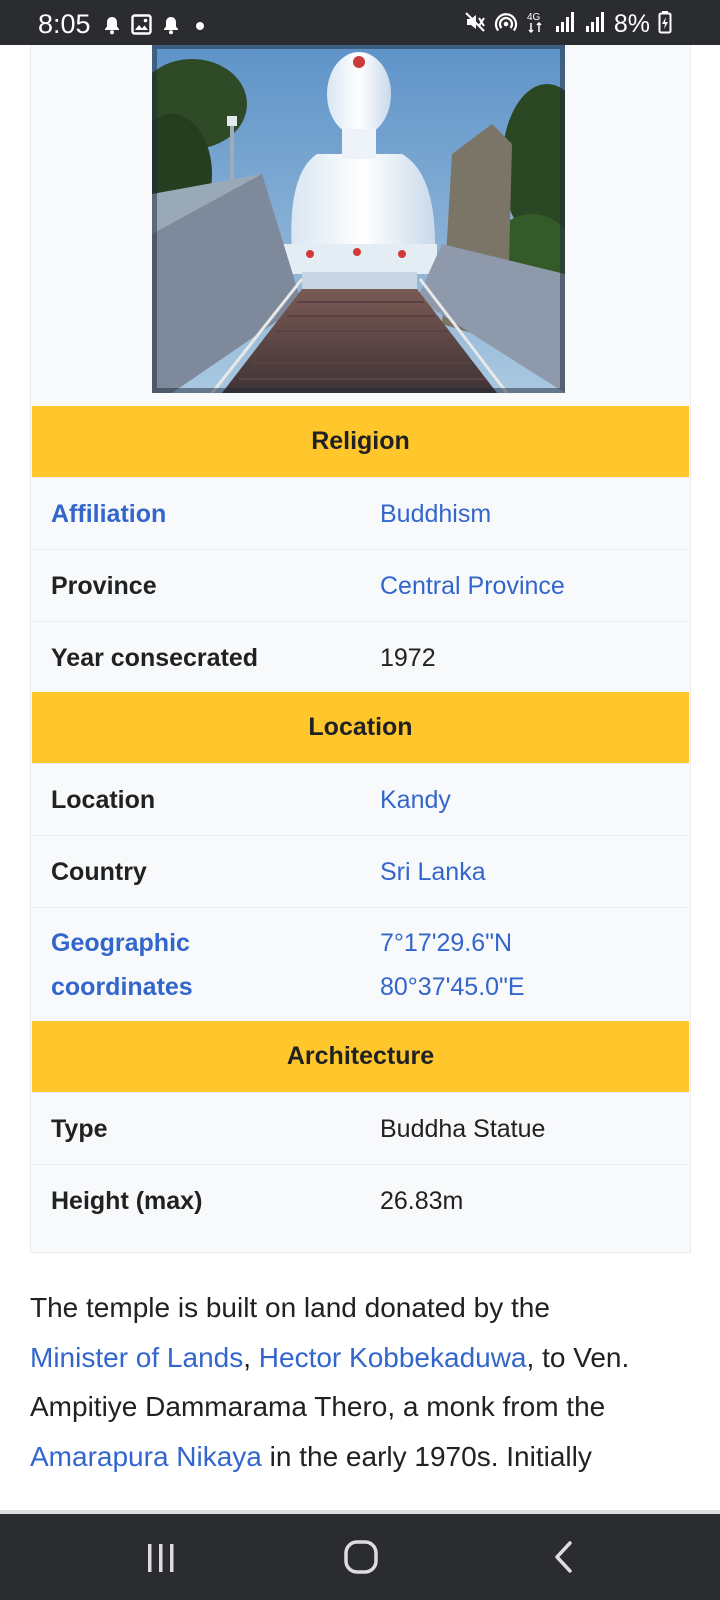 The height and width of the screenshot is (1600, 720). Describe the element at coordinates (360, 727) in the screenshot. I see `section-header-location: Location` at that location.